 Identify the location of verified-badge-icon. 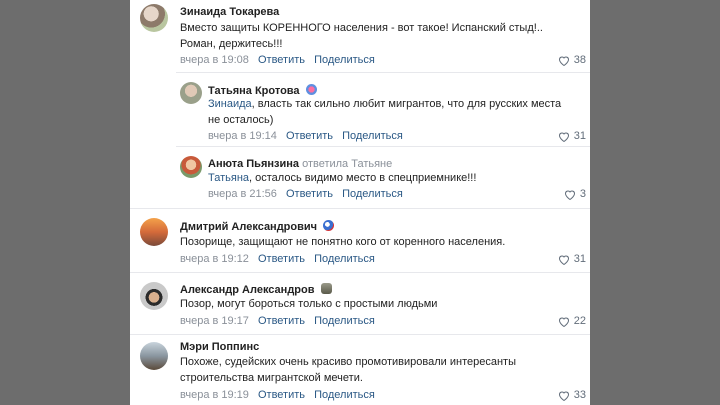
(311, 89).